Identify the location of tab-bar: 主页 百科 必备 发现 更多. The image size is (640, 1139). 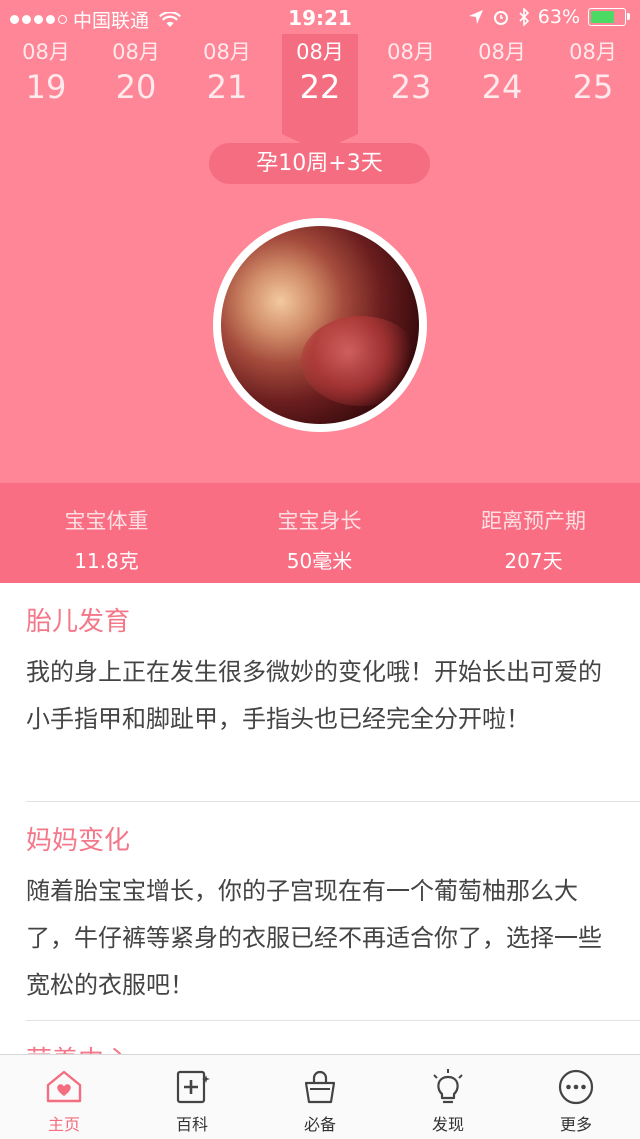
(320, 1096).